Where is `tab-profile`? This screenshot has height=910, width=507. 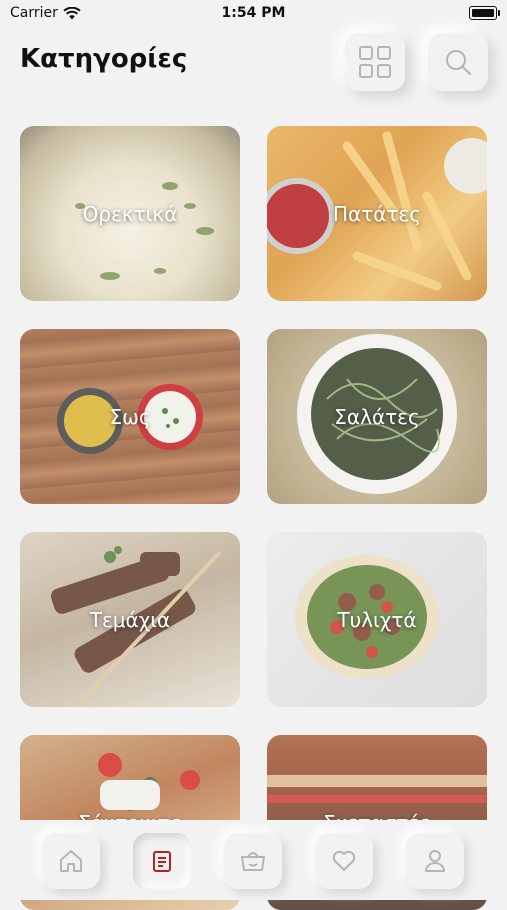
tab-profile is located at coordinates (435, 861).